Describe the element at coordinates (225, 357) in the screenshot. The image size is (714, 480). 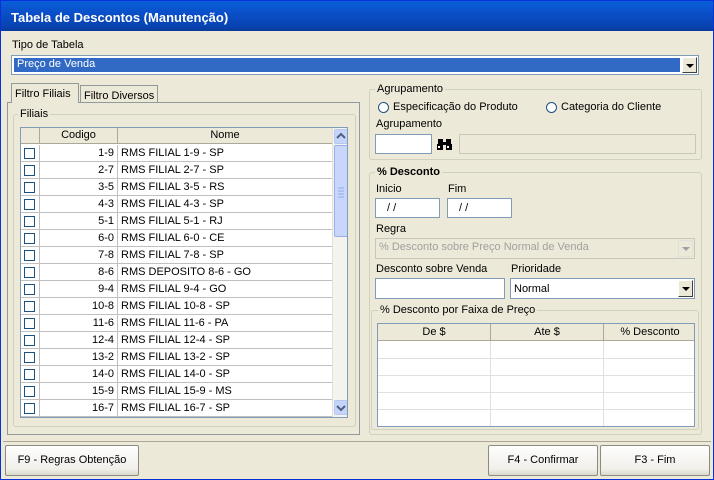
I see `nome-cell: RMS FILIAL 13-2 - SP` at that location.